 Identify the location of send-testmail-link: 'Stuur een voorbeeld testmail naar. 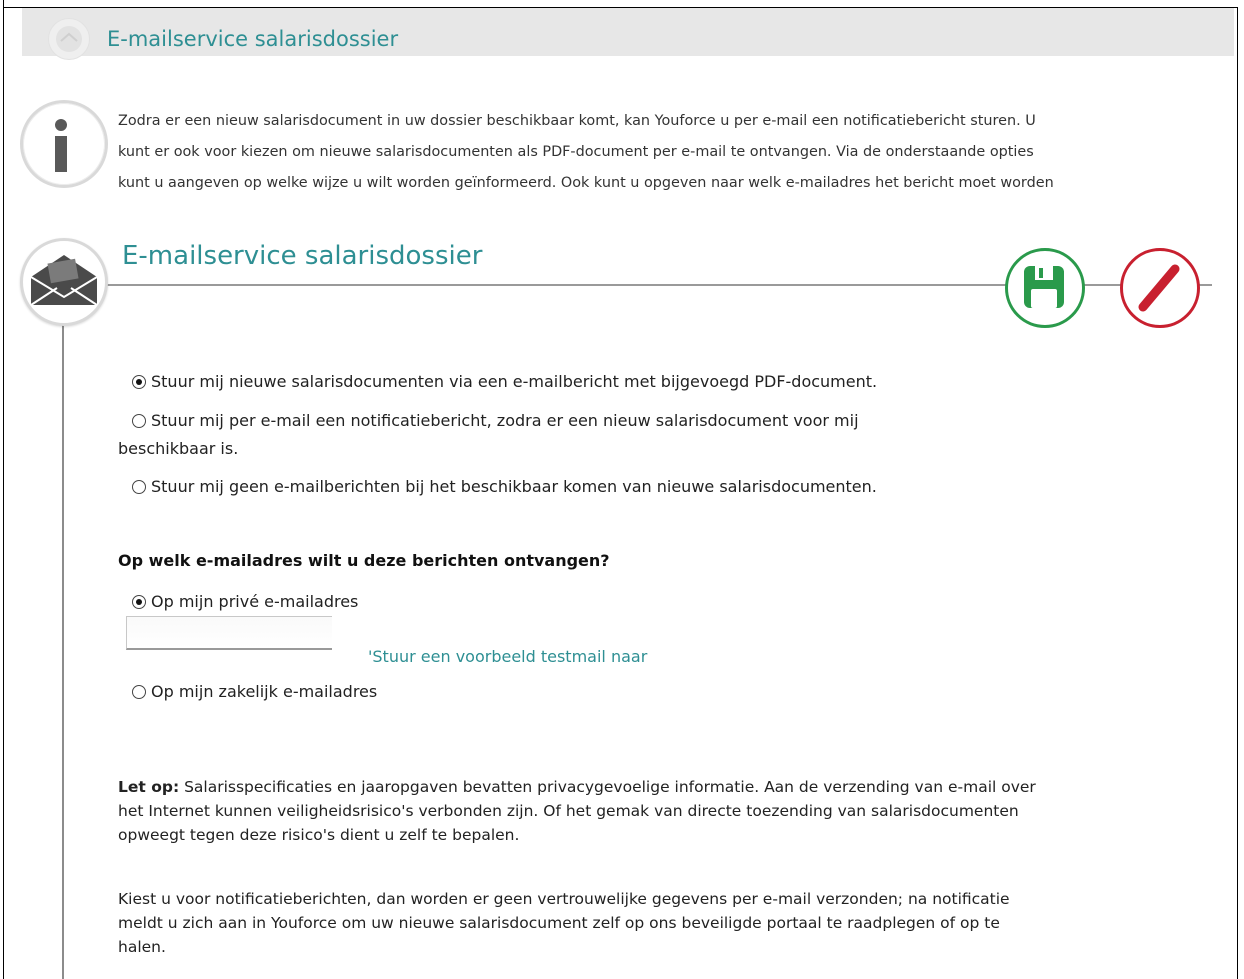
(507, 656).